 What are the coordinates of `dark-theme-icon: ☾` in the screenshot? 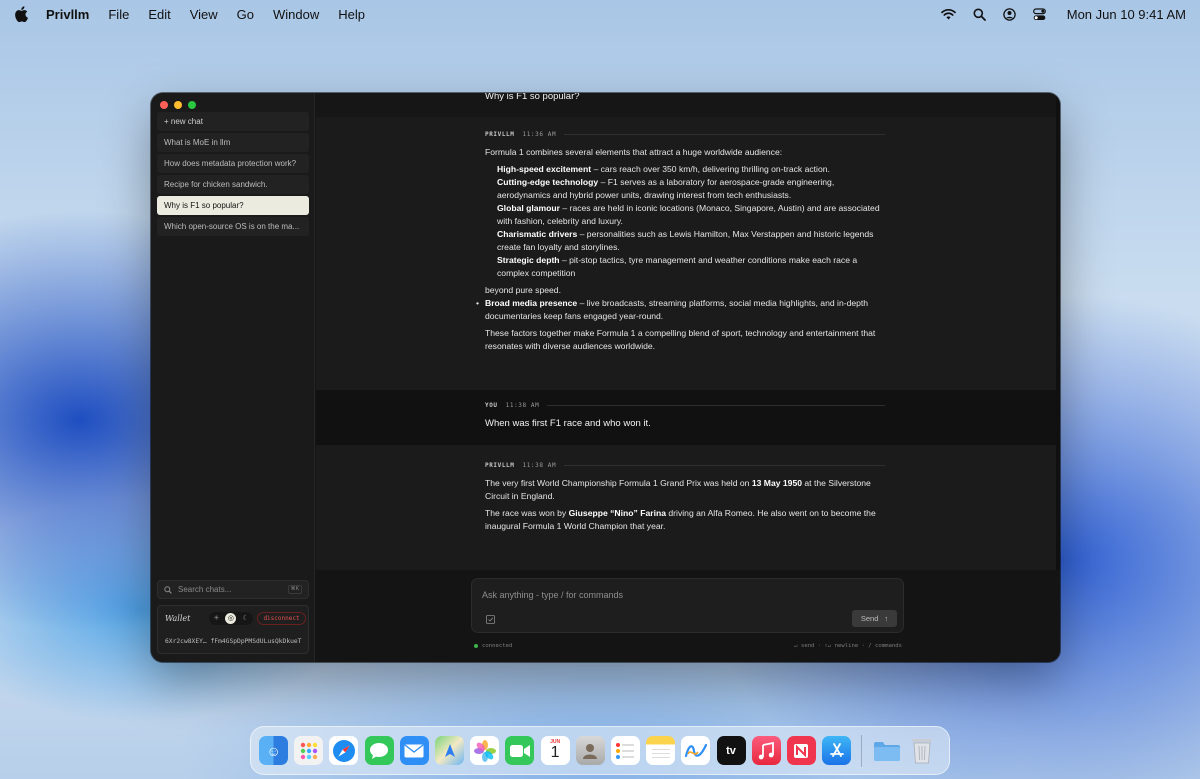 It's located at (245, 618).